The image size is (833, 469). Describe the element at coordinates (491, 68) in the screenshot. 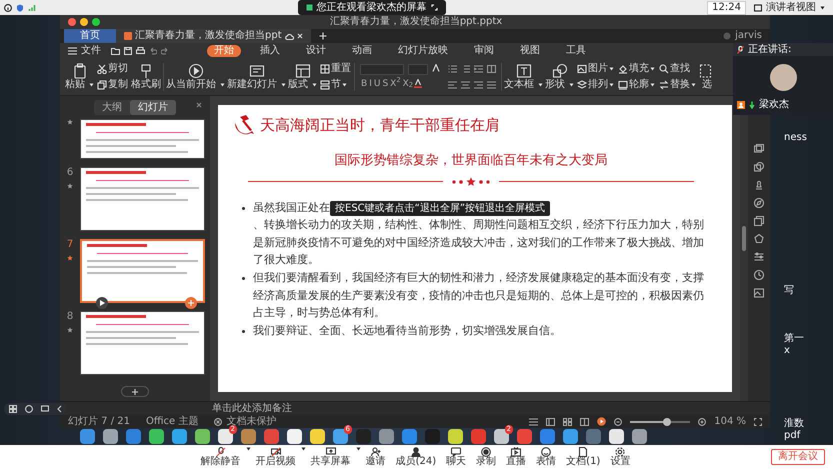

I see `columns-icon` at that location.